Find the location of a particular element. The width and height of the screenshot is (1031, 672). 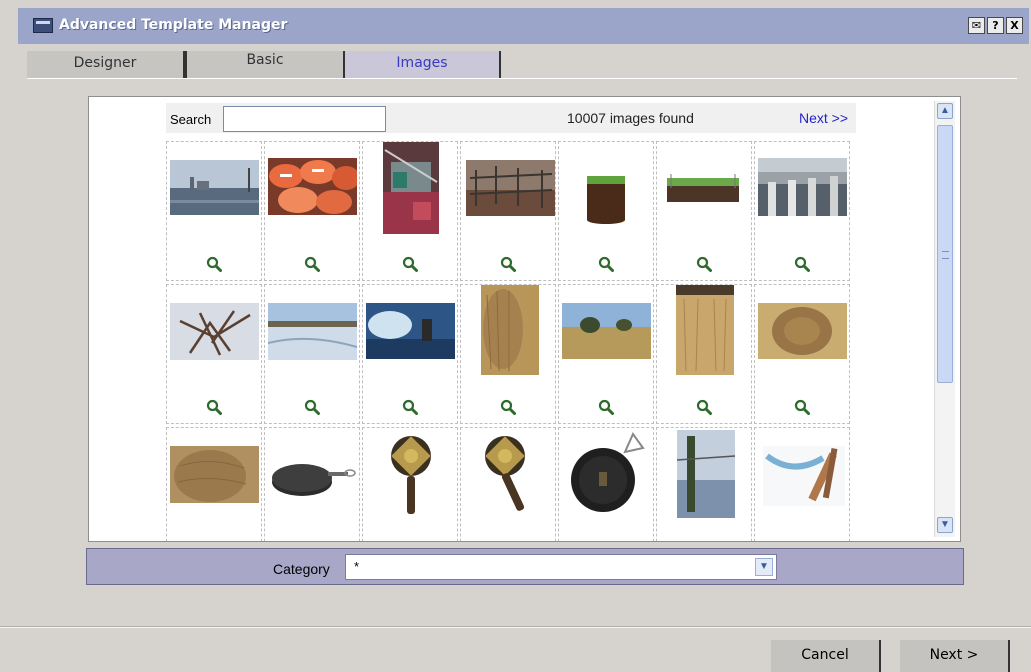

image-thumbnail-branches-in-snow is located at coordinates (214, 331).